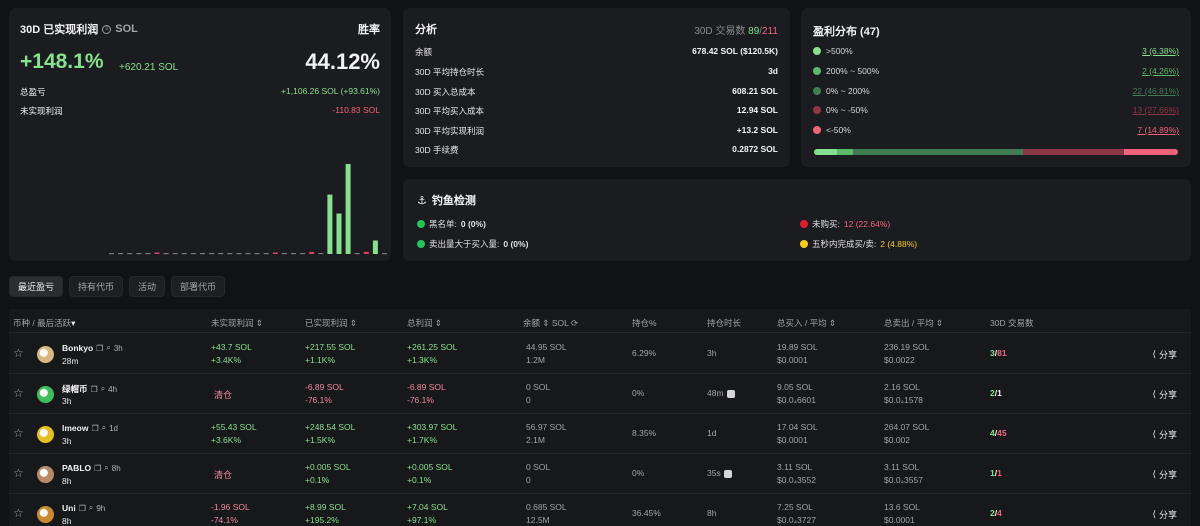  I want to click on hold-time-cell: 48m, so click(721, 393).